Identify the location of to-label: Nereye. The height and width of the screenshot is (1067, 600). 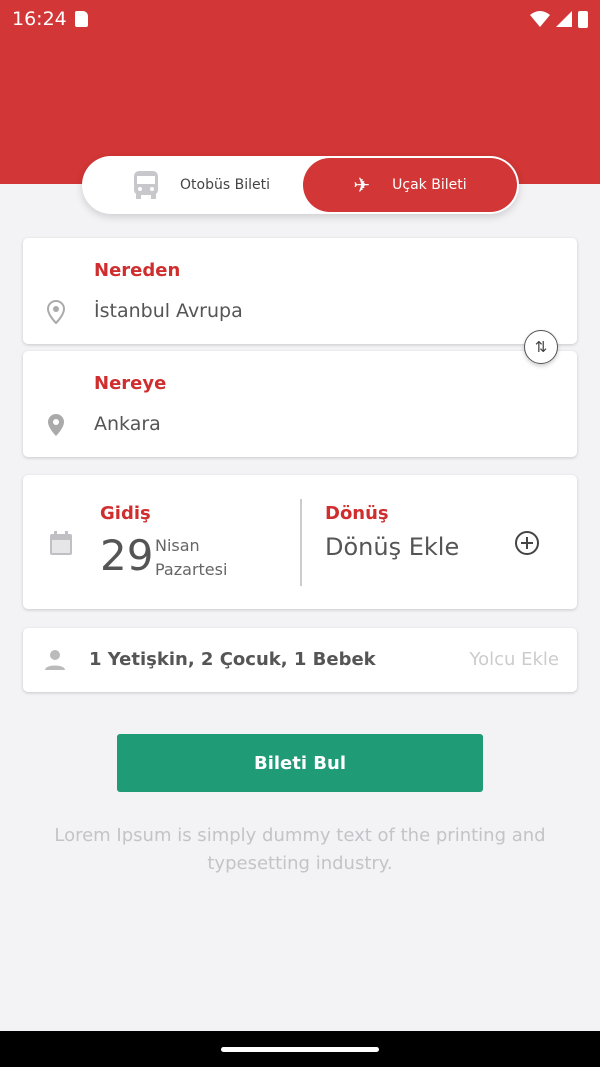
(130, 383).